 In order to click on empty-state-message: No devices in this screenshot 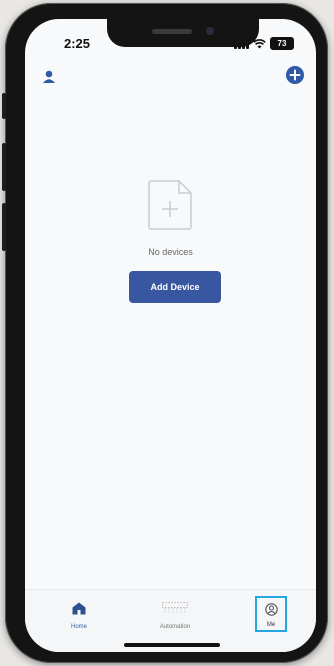, I will do `click(170, 252)`.